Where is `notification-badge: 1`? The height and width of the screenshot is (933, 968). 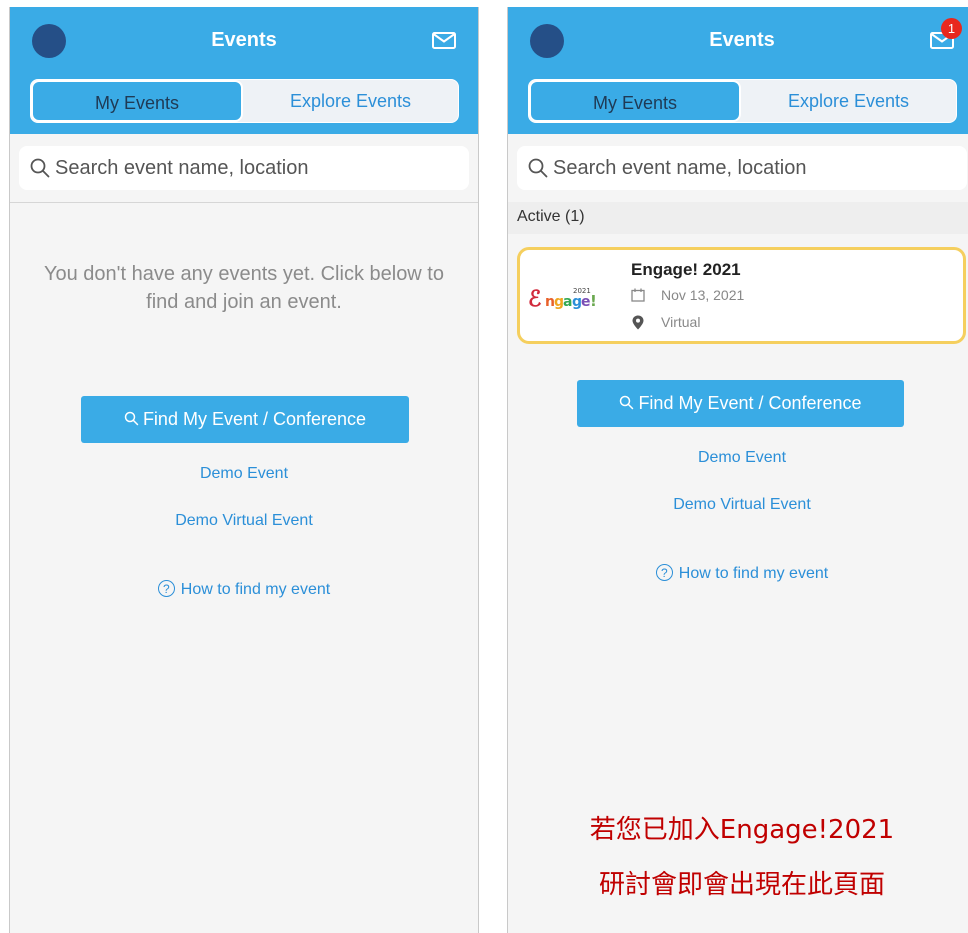 notification-badge: 1 is located at coordinates (951, 28).